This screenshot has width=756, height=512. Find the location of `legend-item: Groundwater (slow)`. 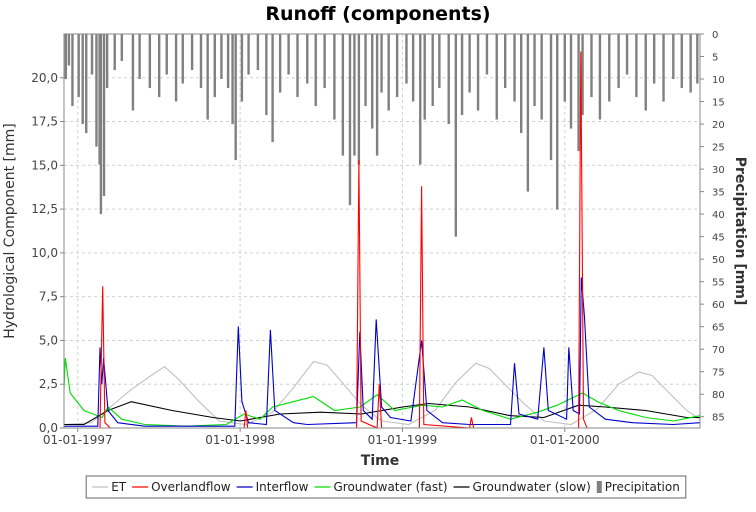

legend-item: Groundwater (slow) is located at coordinates (522, 487).